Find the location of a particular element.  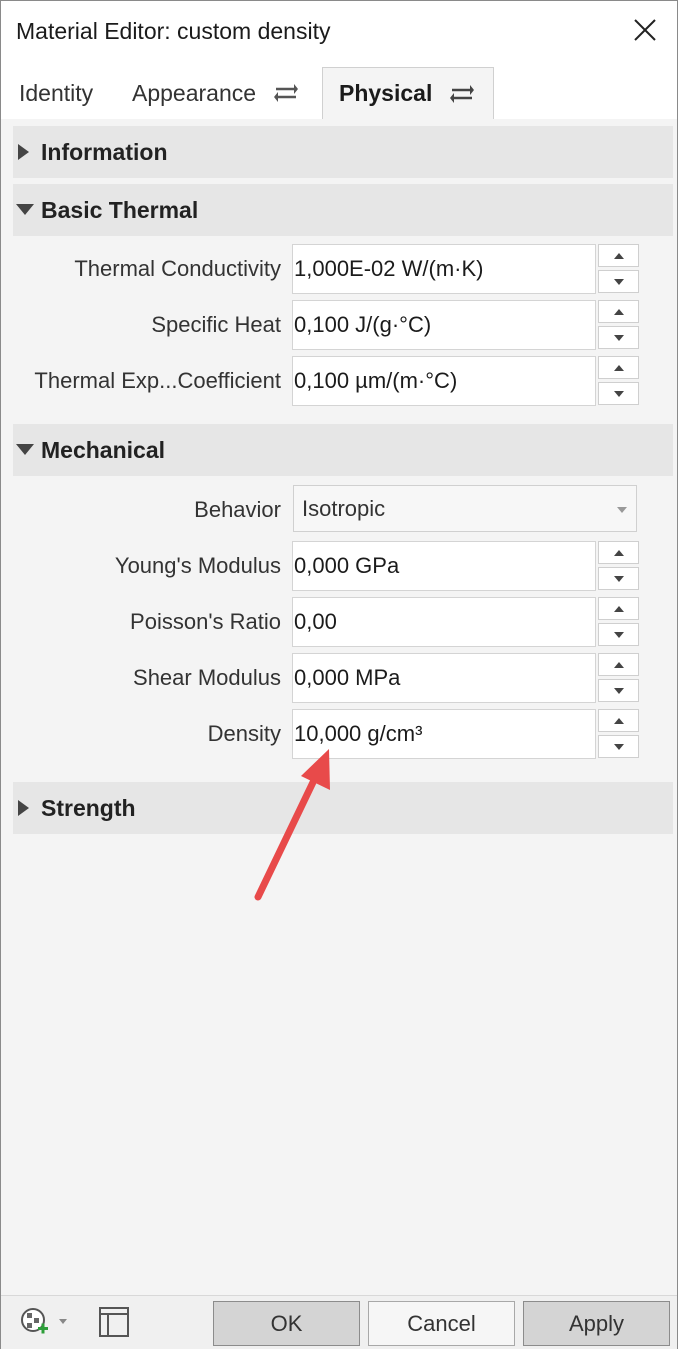

thermal-conductivity-spinner is located at coordinates (618, 269).